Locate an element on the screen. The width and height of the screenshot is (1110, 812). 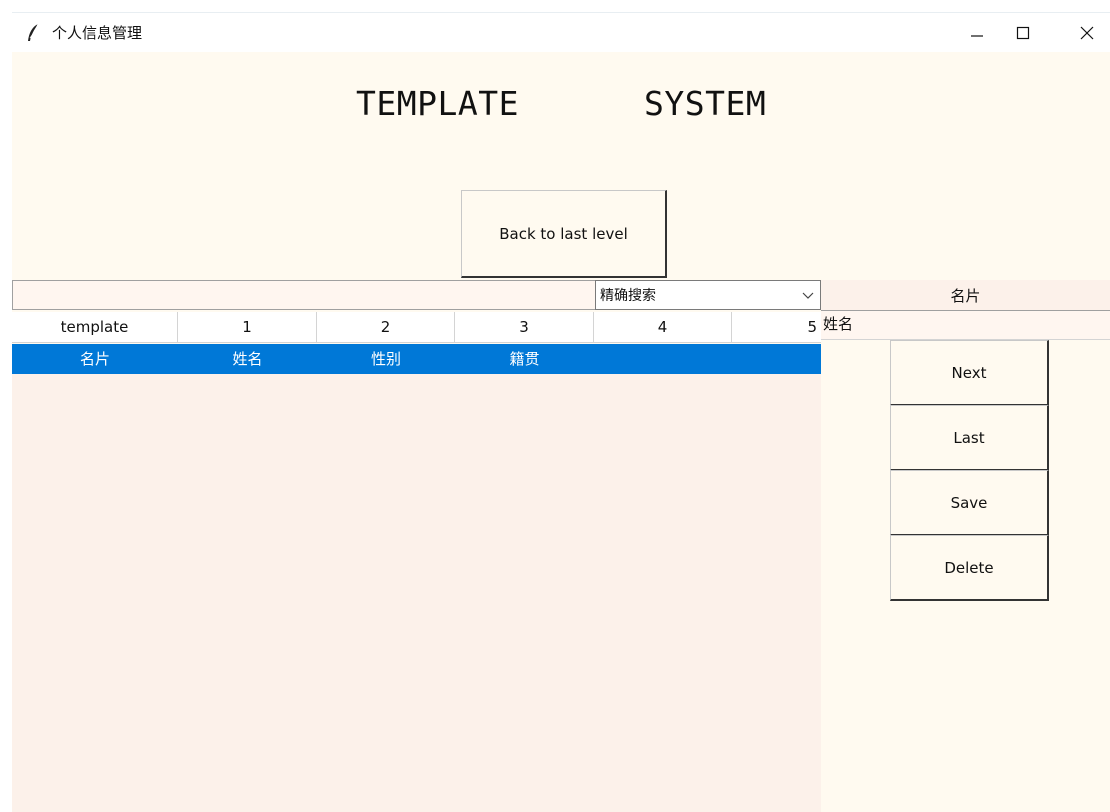
column-header: template is located at coordinates (95, 327).